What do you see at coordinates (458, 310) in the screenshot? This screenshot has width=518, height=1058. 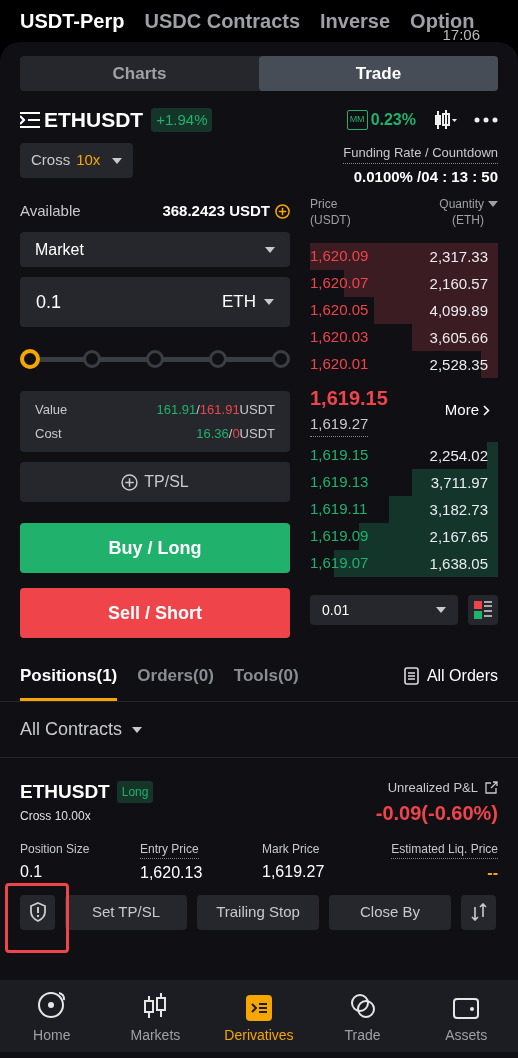 I see `quantity-text: 4,099.89` at bounding box center [458, 310].